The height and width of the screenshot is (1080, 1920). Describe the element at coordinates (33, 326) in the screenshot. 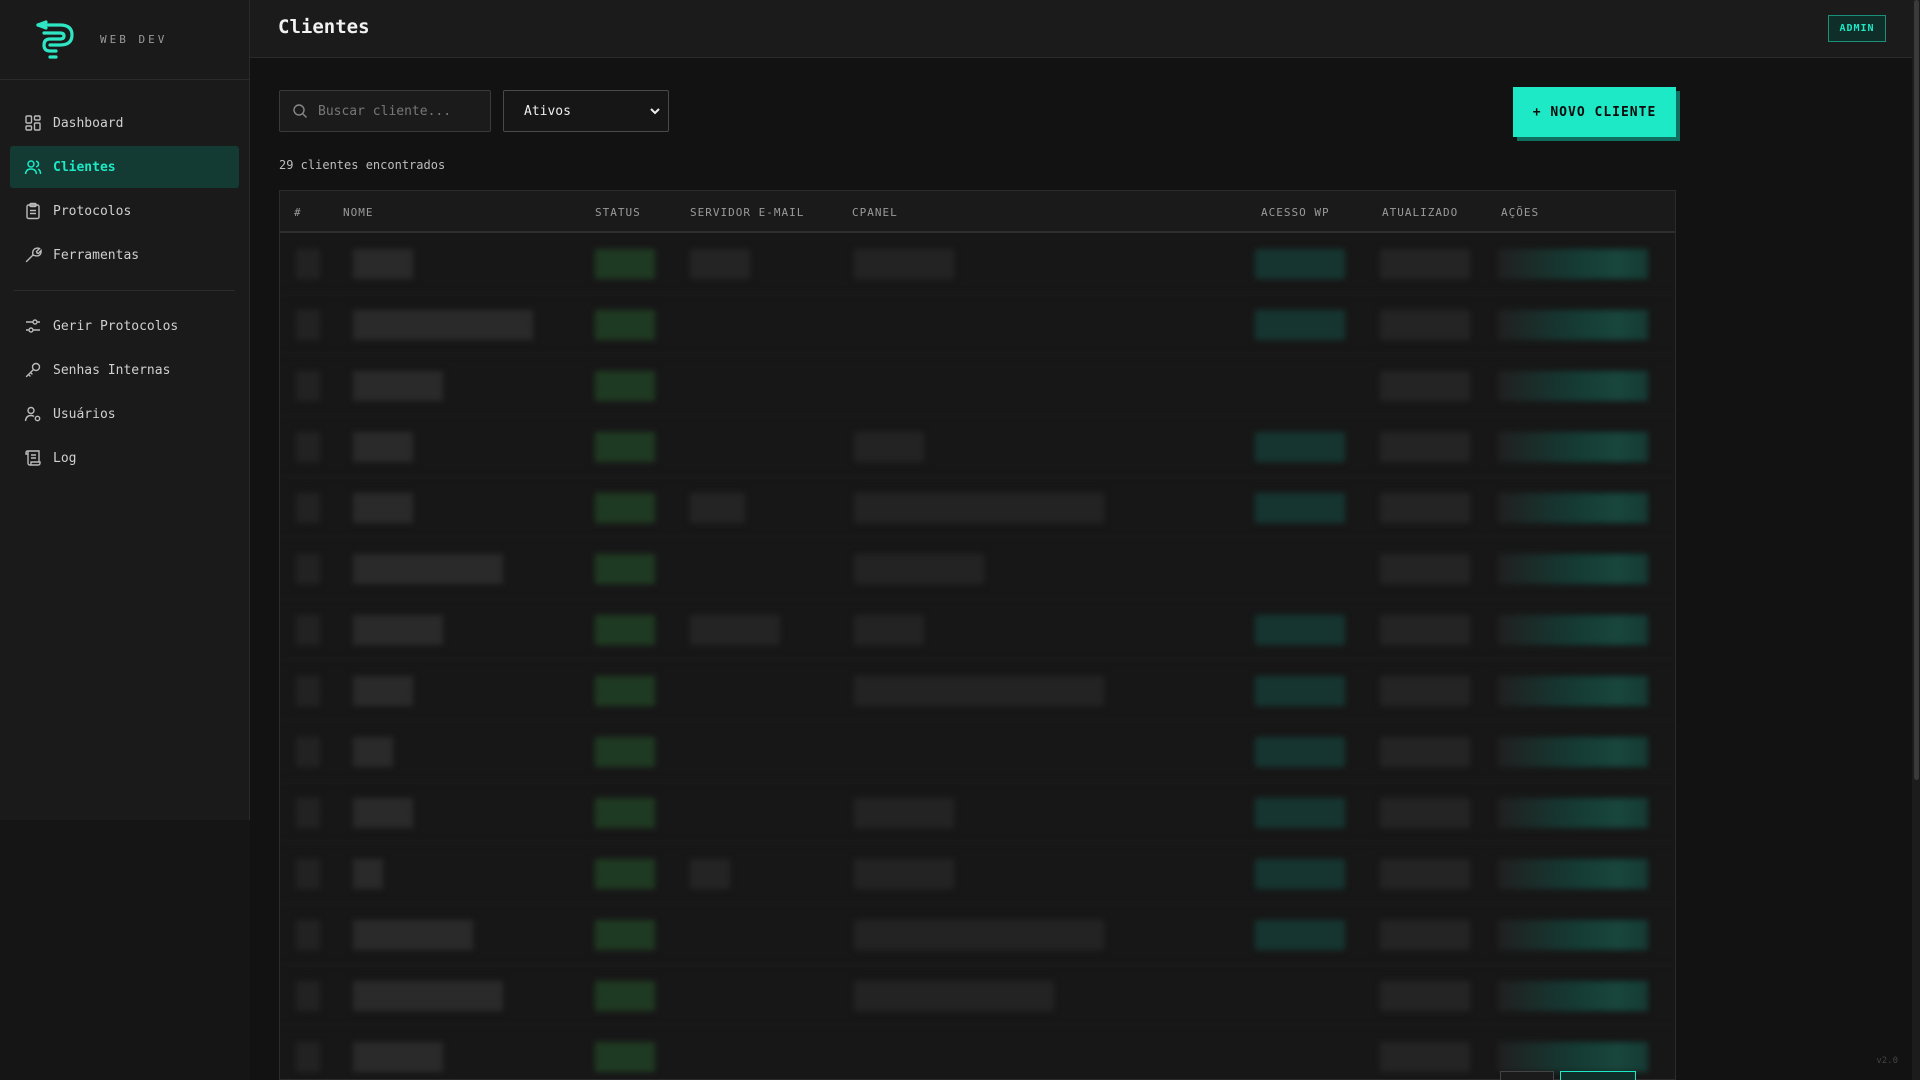

I see `sliders-icon` at that location.